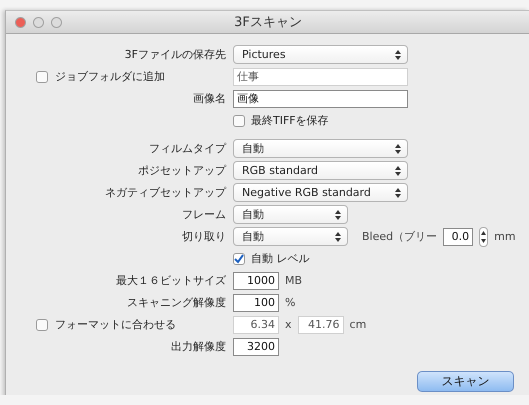 Image resolution: width=529 pixels, height=405 pixels. Describe the element at coordinates (483, 236) in the screenshot. I see `stepper-icon` at that location.